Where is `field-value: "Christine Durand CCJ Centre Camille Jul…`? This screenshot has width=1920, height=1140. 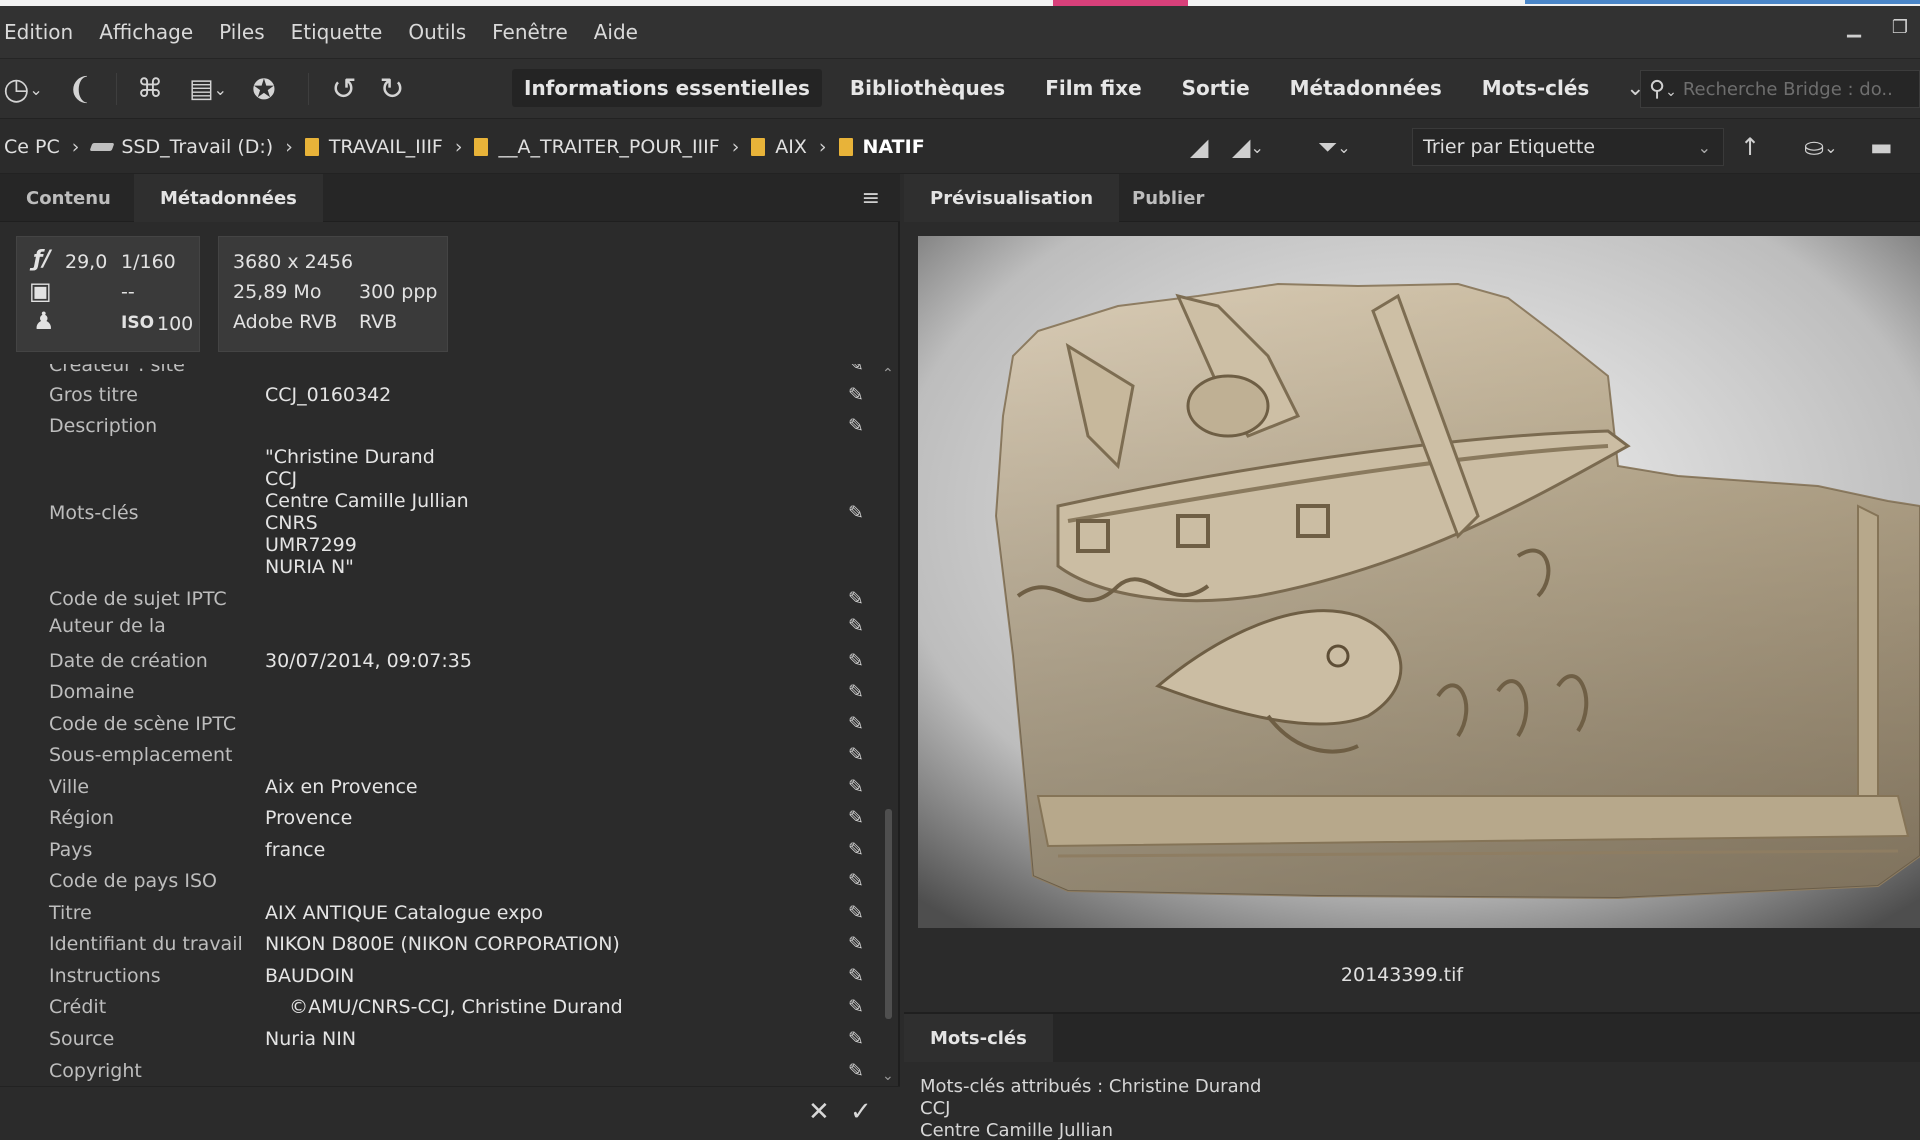 field-value: "Christine Durand CCJ Centre Camille Jul… is located at coordinates (367, 512).